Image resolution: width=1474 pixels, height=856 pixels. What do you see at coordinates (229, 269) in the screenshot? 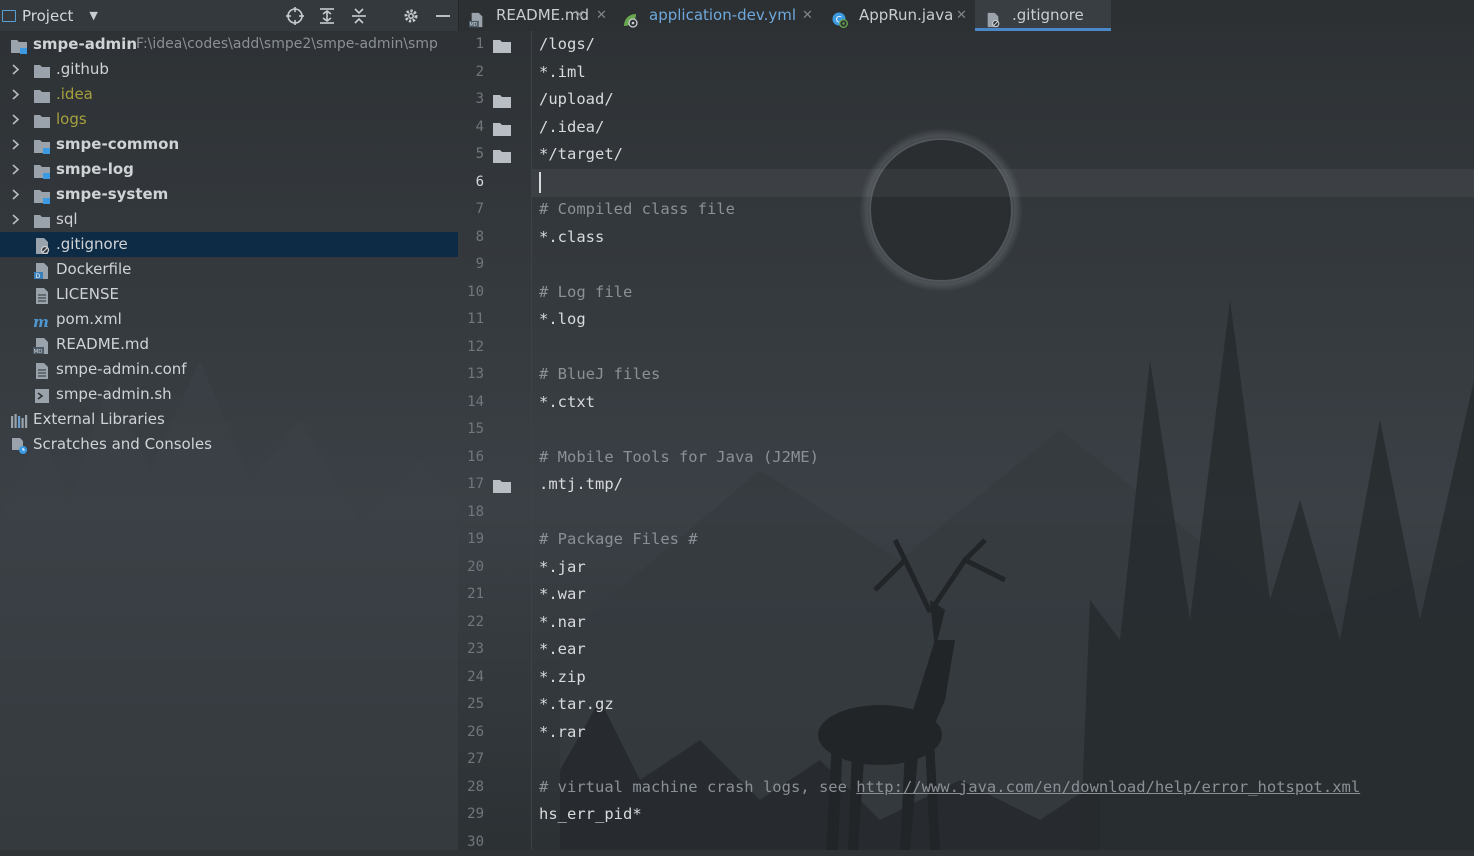
I see `tree-item-dockerfile: DDockerfile` at bounding box center [229, 269].